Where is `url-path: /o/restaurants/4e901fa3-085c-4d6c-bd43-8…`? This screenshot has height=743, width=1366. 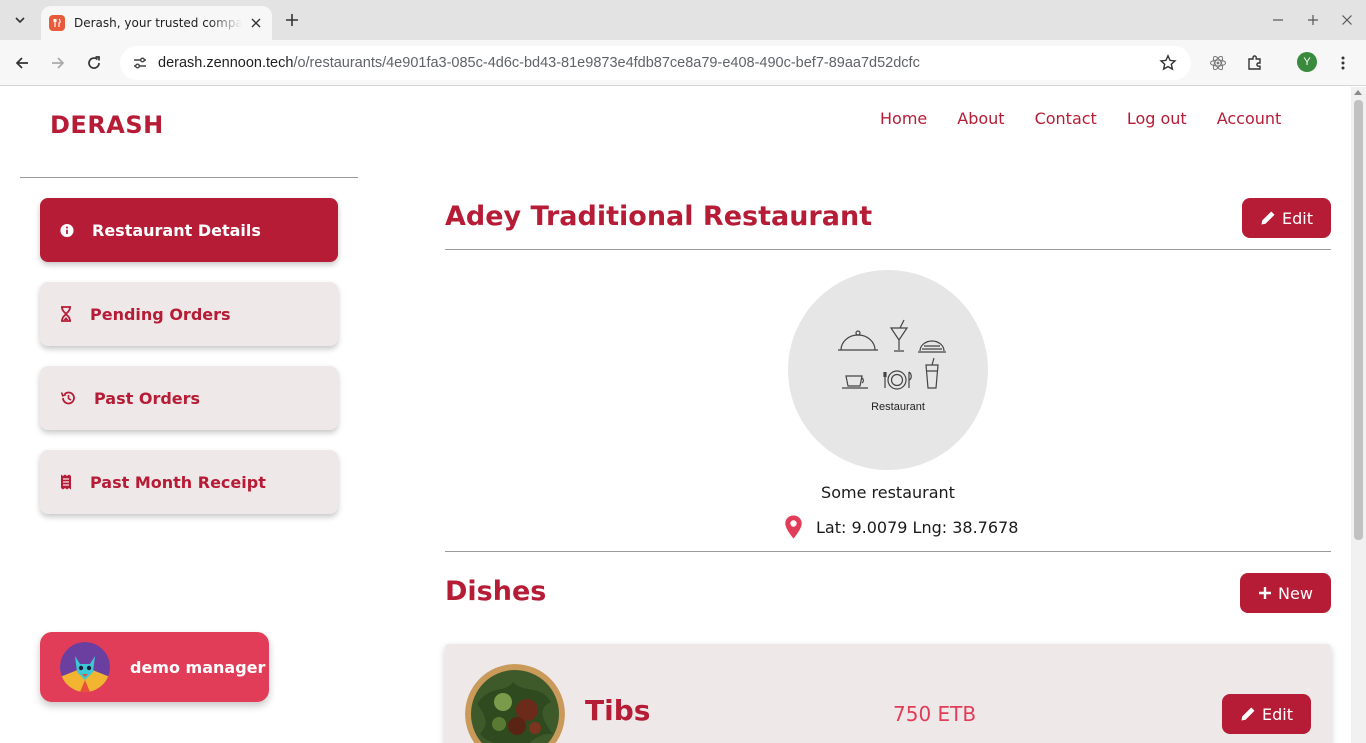 url-path: /o/restaurants/4e901fa3-085c-4d6c-bd43-8… is located at coordinates (606, 63).